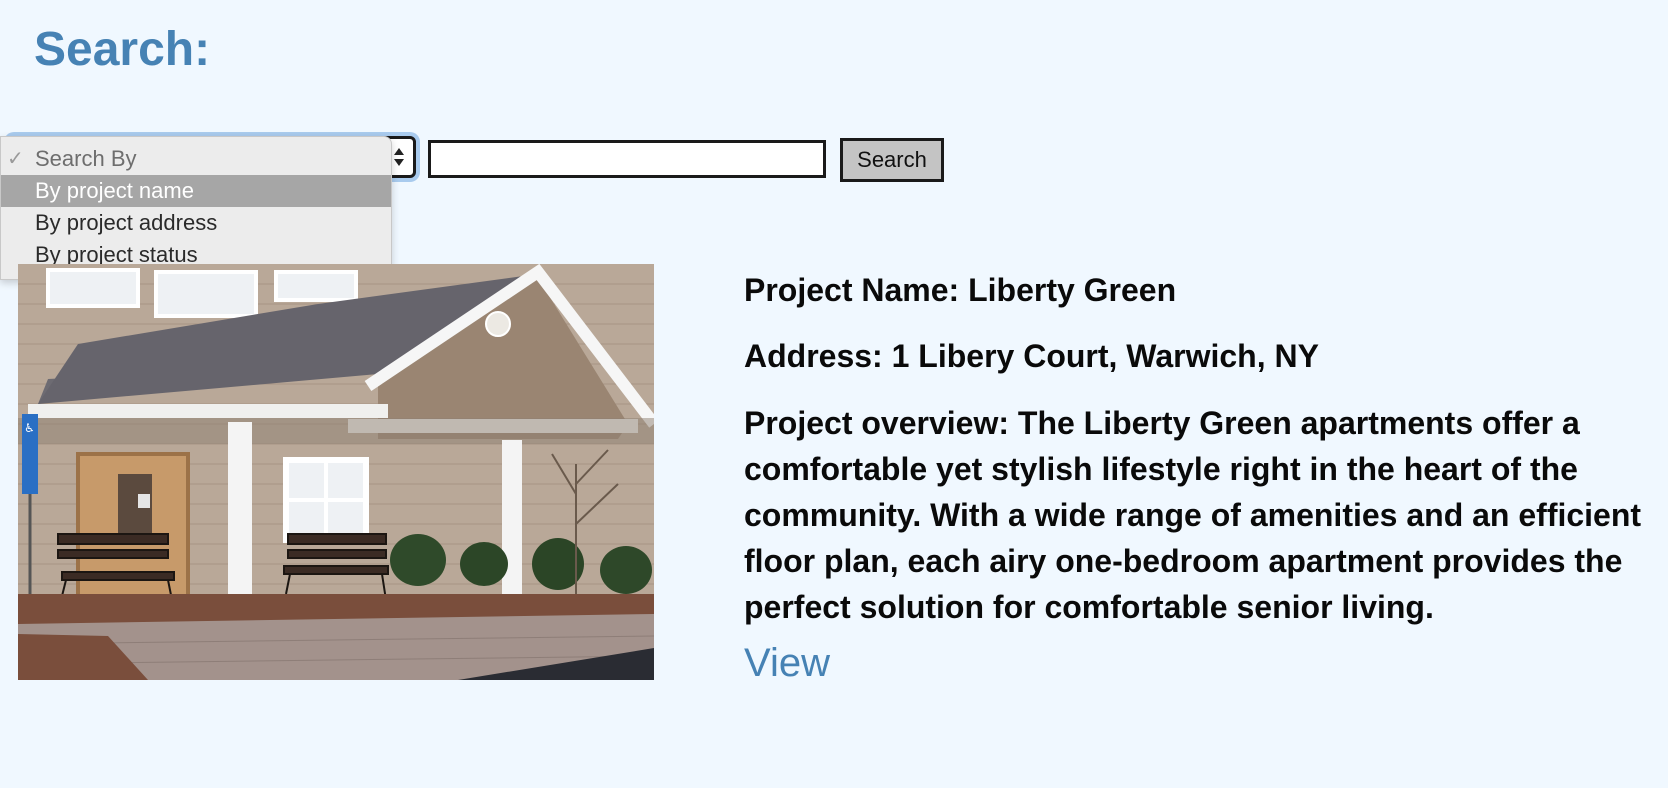 The width and height of the screenshot is (1668, 788). Describe the element at coordinates (126, 222) in the screenshot. I see `dropdown-option-label: By project address` at that location.